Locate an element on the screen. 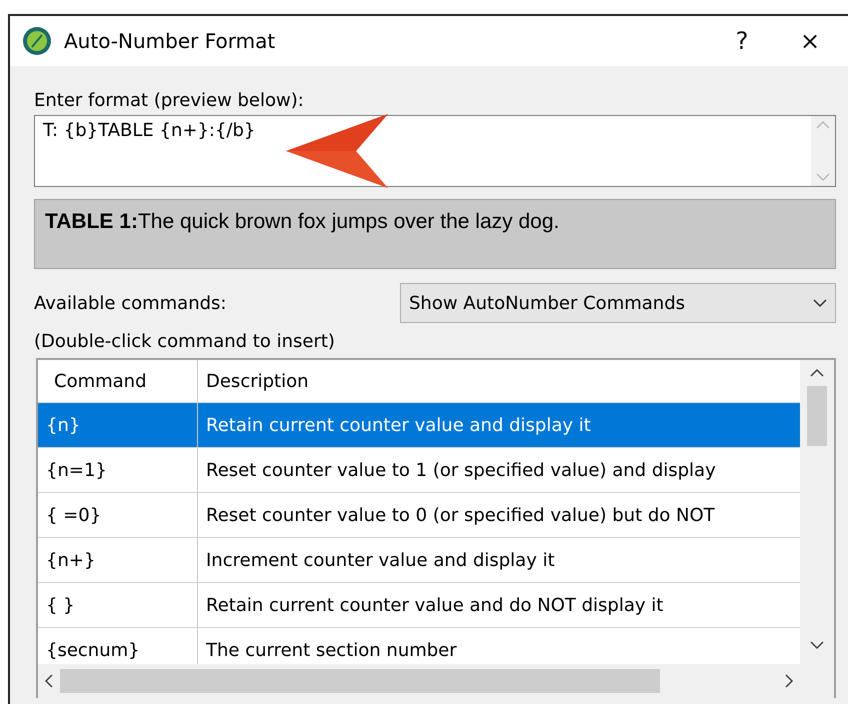 This screenshot has height=704, width=848. format-input-field: T: {b}TABLE {n+}:{/b} is located at coordinates (435, 151).